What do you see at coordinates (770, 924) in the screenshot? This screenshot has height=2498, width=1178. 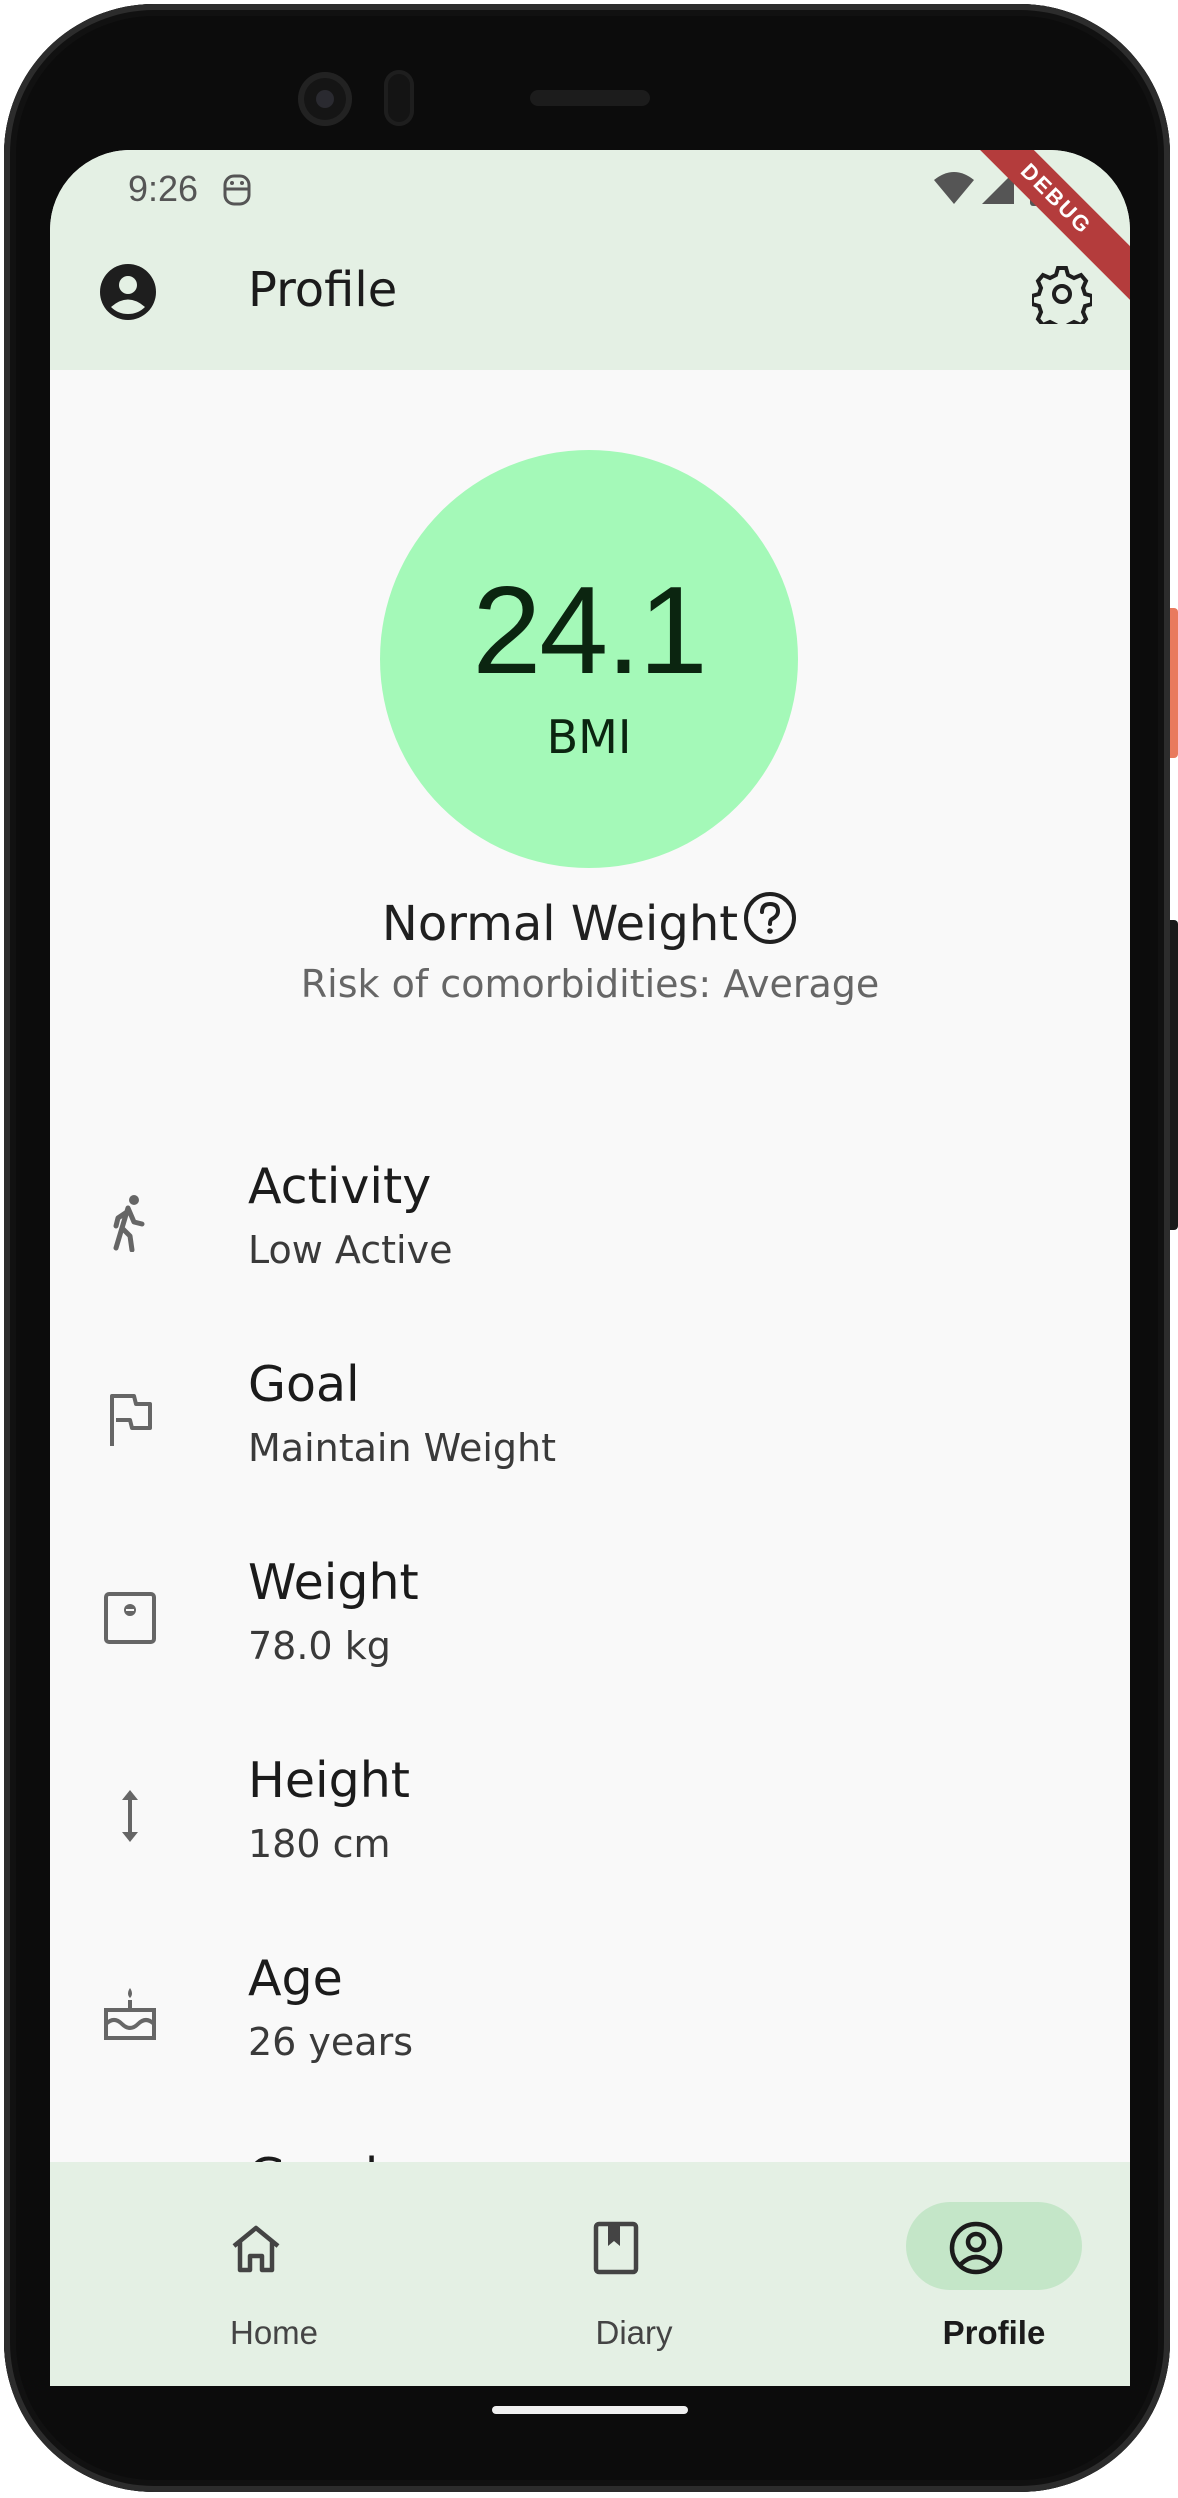 I see `help-circle-icon` at bounding box center [770, 924].